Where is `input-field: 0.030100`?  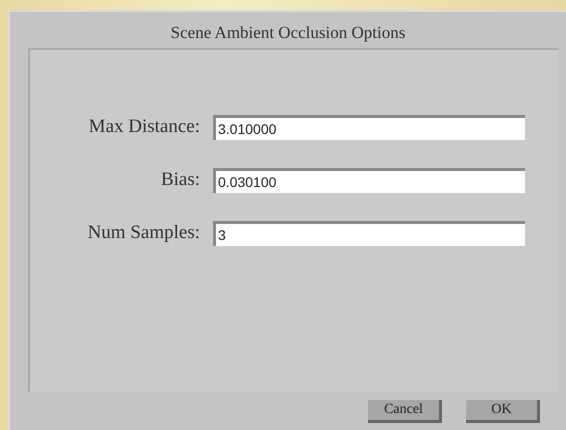 input-field: 0.030100 is located at coordinates (369, 180).